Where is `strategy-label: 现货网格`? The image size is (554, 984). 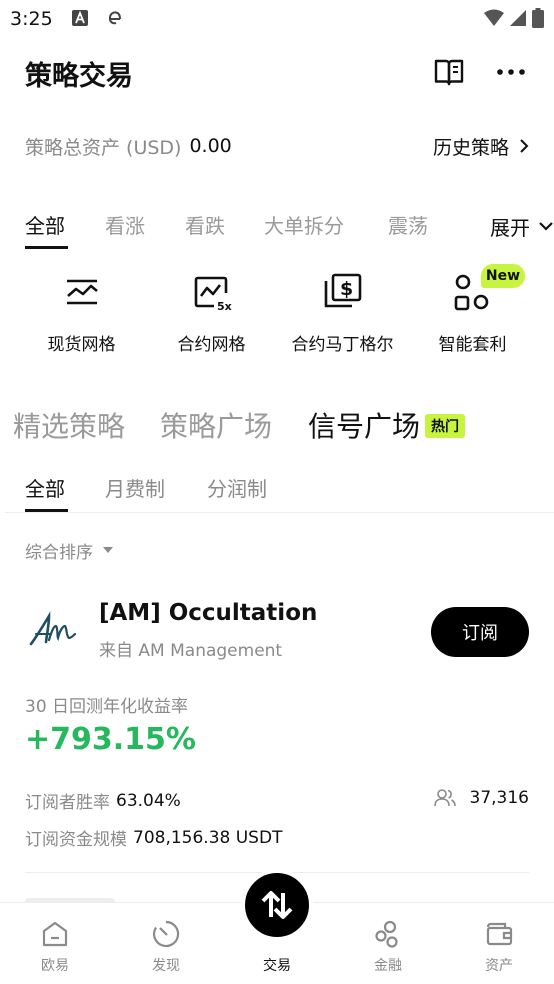
strategy-label: 现货网格 is located at coordinates (81, 345).